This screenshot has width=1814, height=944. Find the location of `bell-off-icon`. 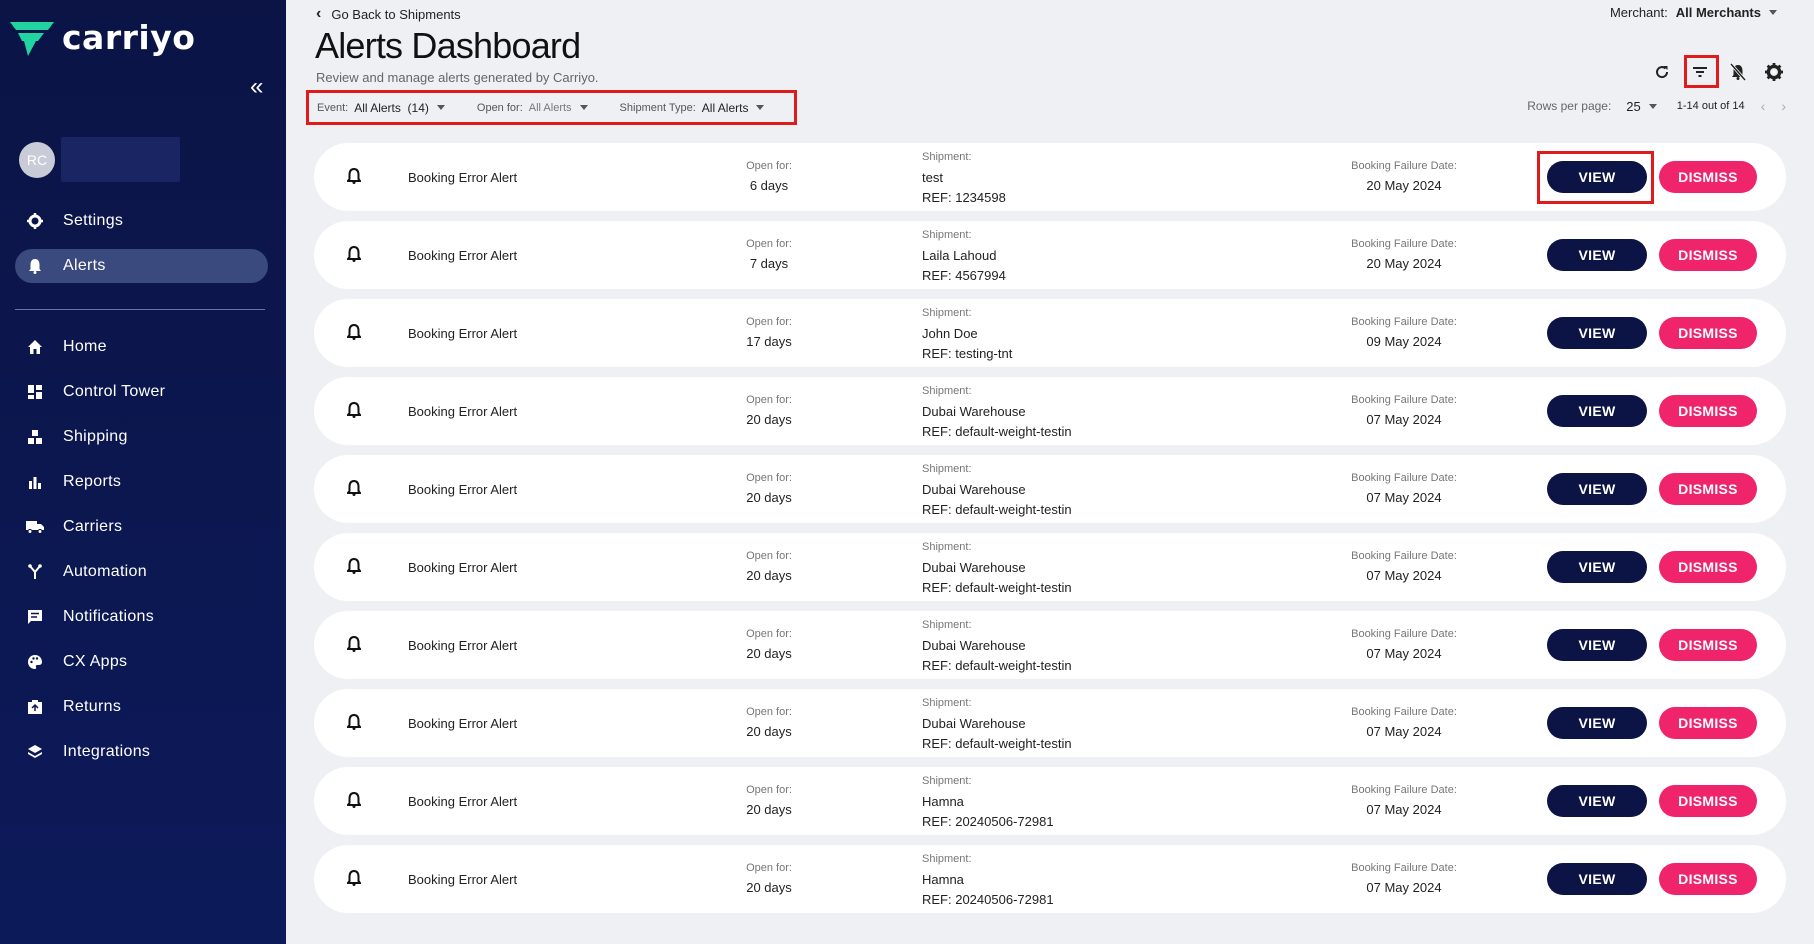

bell-off-icon is located at coordinates (1738, 72).